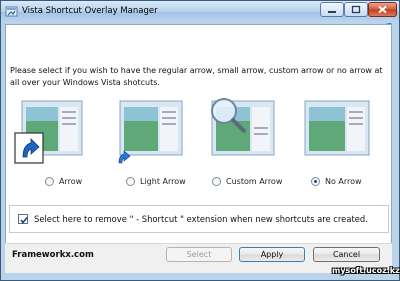 This screenshot has width=400, height=281. What do you see at coordinates (243, 127) in the screenshot?
I see `preview-custom-arrow-icon` at bounding box center [243, 127].